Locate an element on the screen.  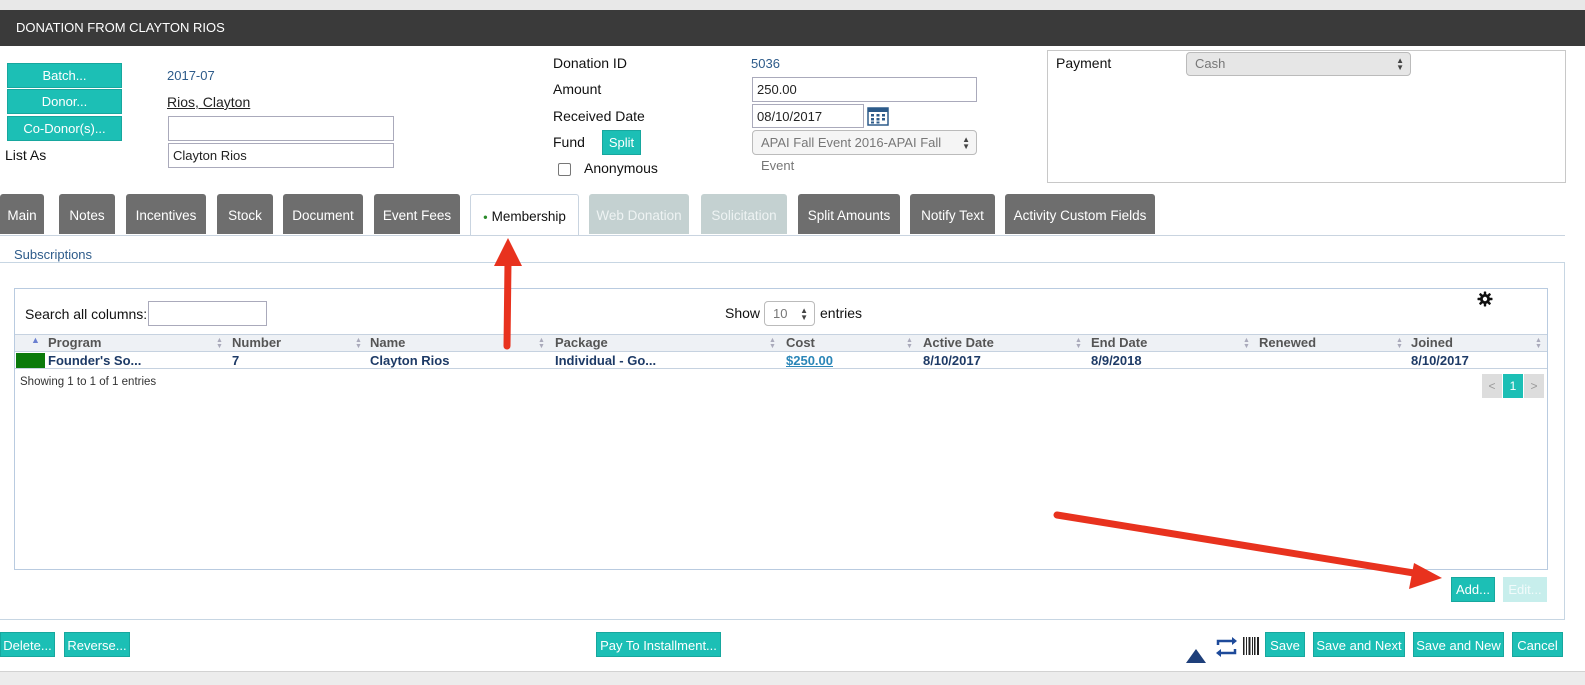
anonymous-checkbox is located at coordinates (564, 169).